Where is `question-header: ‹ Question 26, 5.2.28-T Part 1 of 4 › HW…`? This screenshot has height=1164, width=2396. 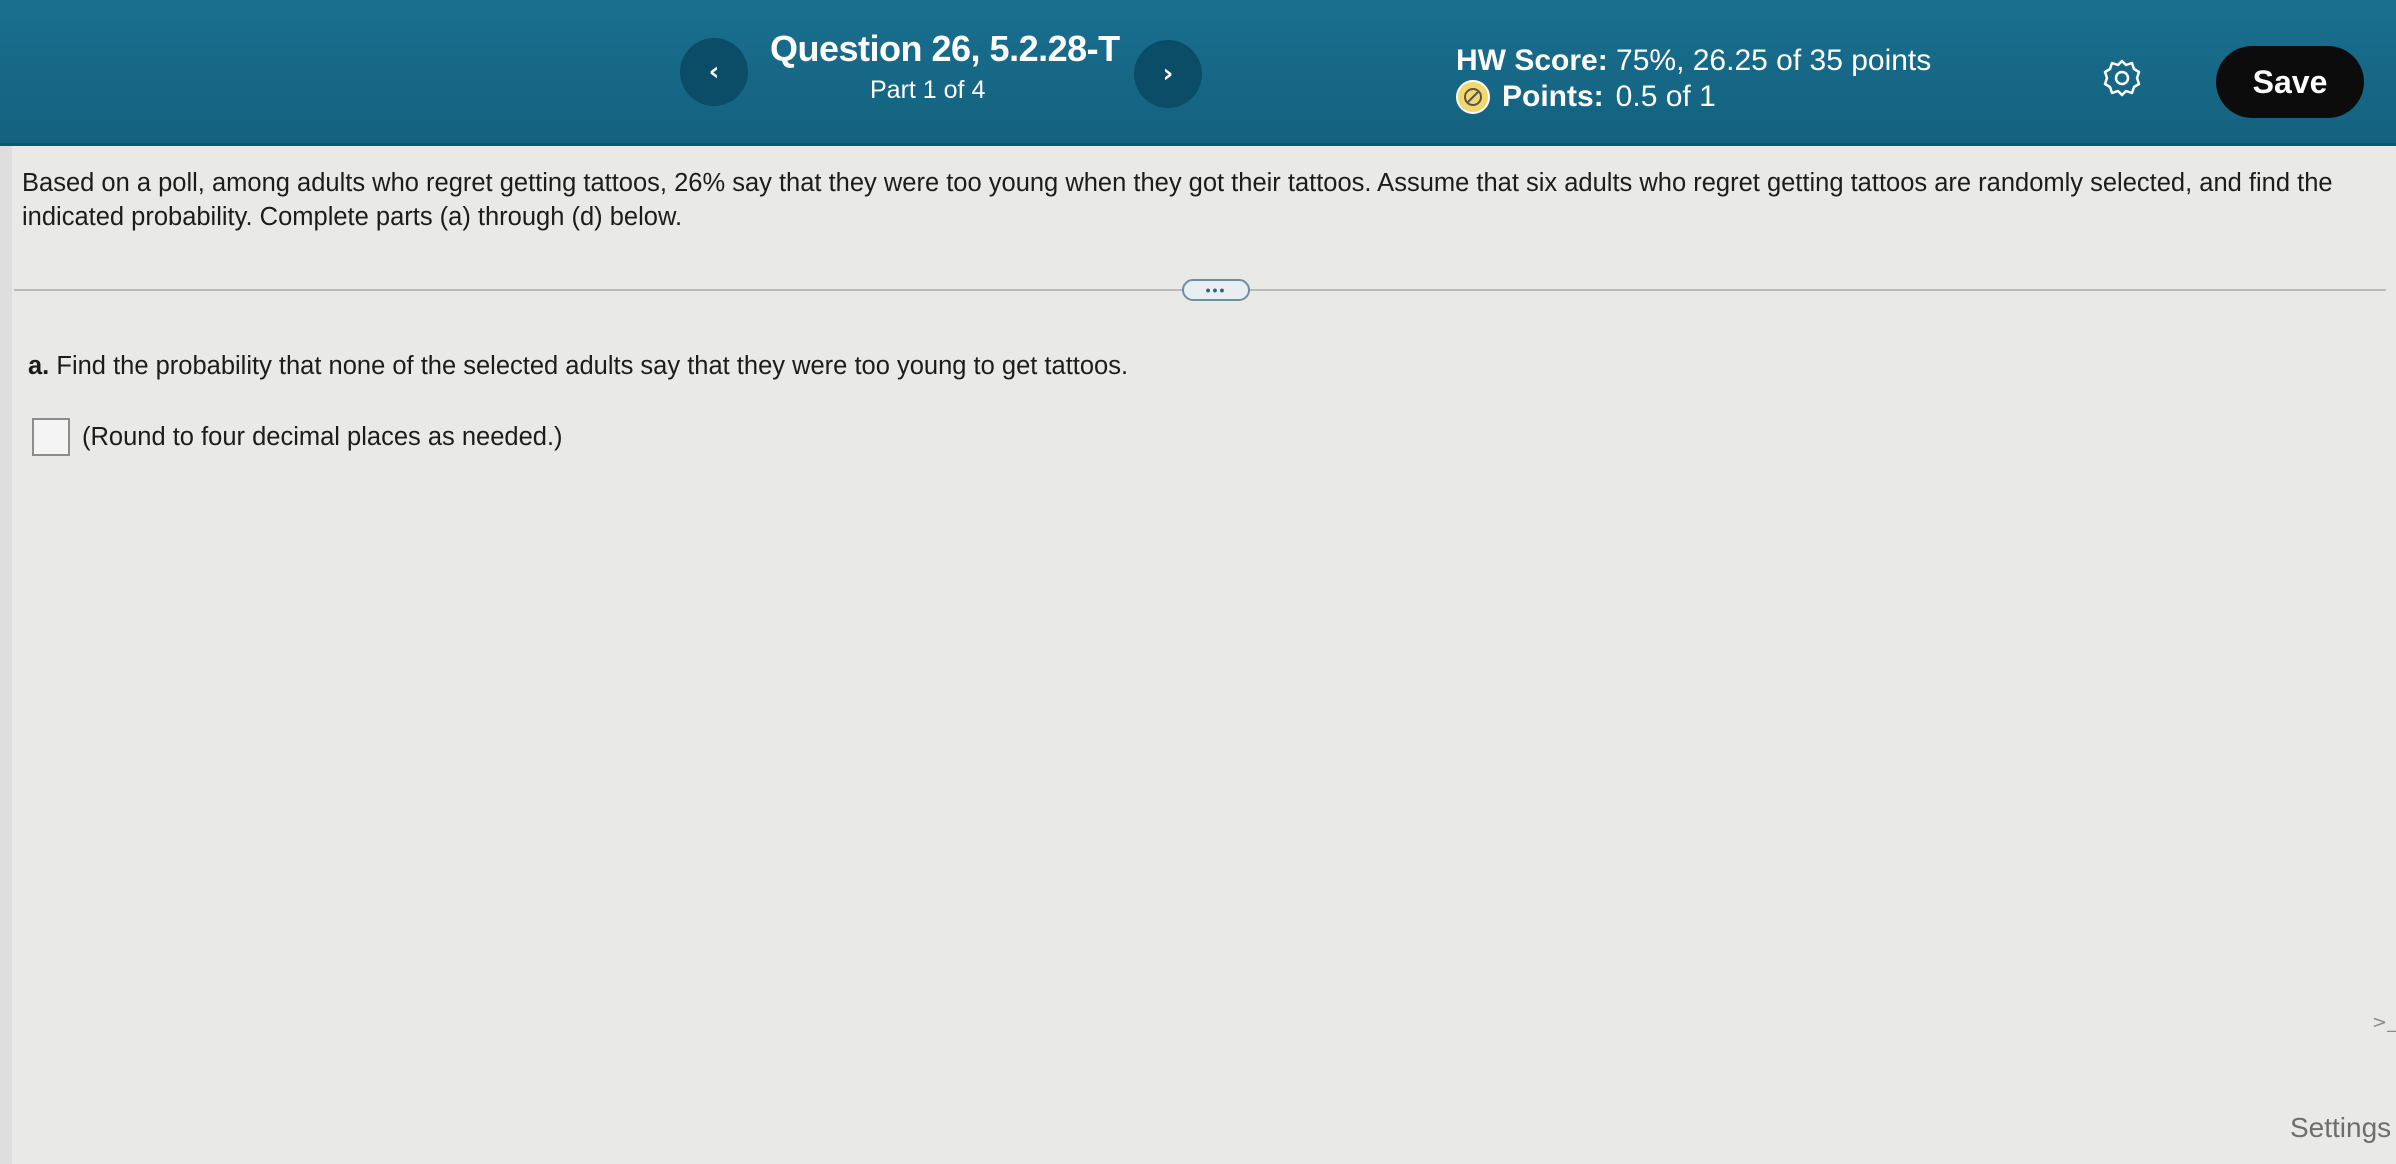
question-header: ‹ Question 26, 5.2.28-T Part 1 of 4 › HW… is located at coordinates (1198, 73).